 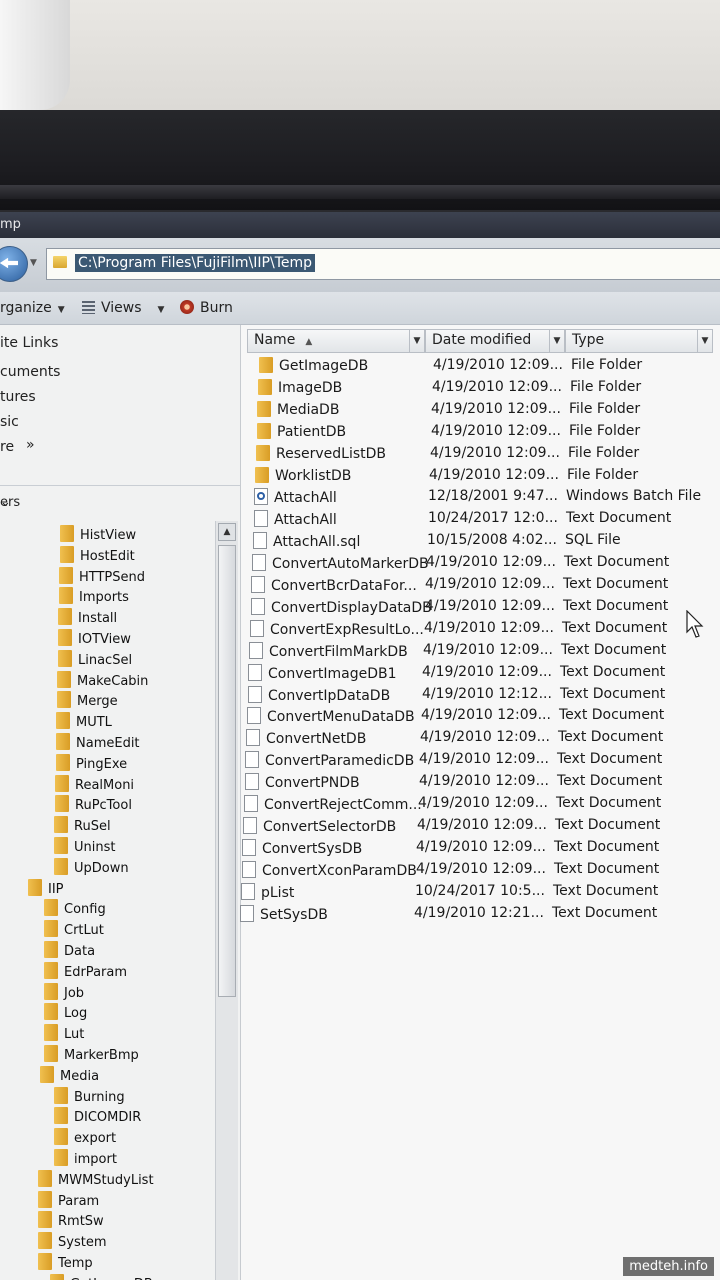 What do you see at coordinates (64, 991) in the screenshot?
I see `tree-item: Job` at bounding box center [64, 991].